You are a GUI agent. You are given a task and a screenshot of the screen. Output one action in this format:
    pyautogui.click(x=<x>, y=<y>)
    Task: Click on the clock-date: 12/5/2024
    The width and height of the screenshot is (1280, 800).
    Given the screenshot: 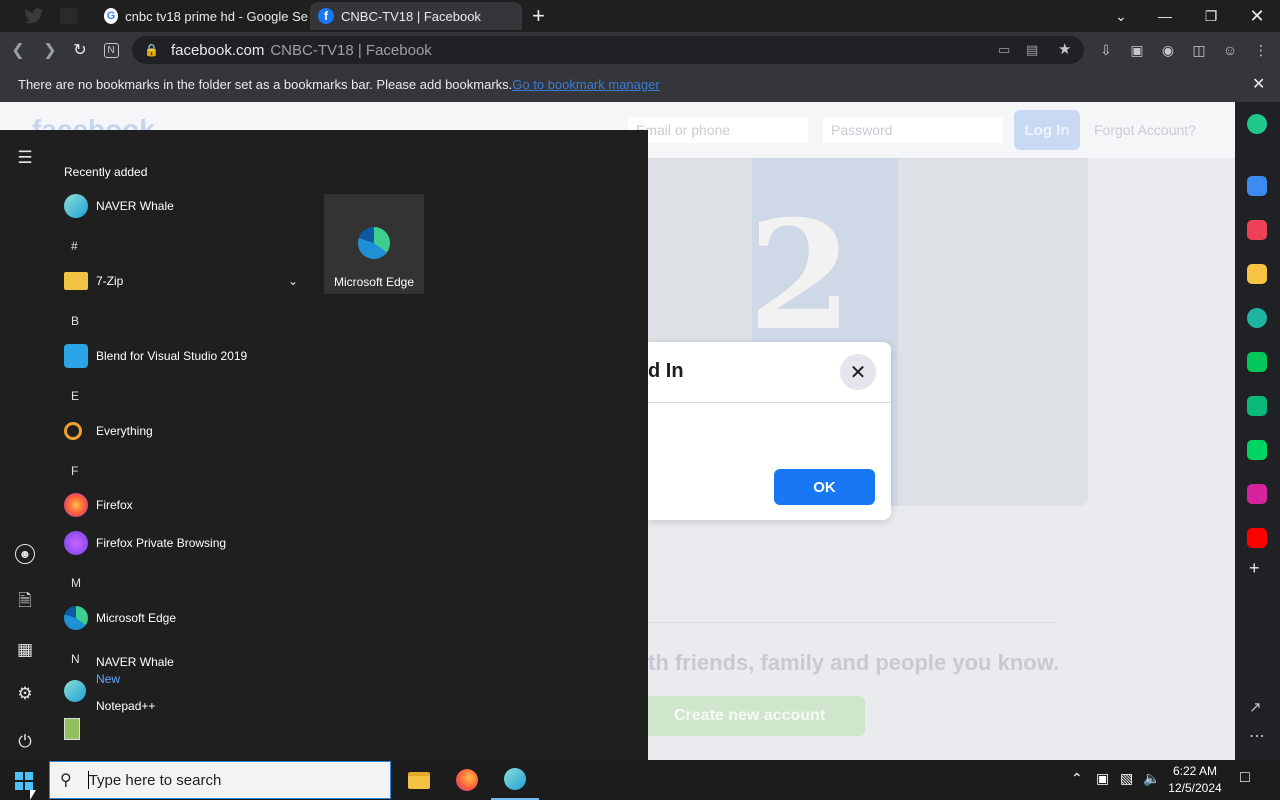 What is the action you would take?
    pyautogui.click(x=1195, y=788)
    